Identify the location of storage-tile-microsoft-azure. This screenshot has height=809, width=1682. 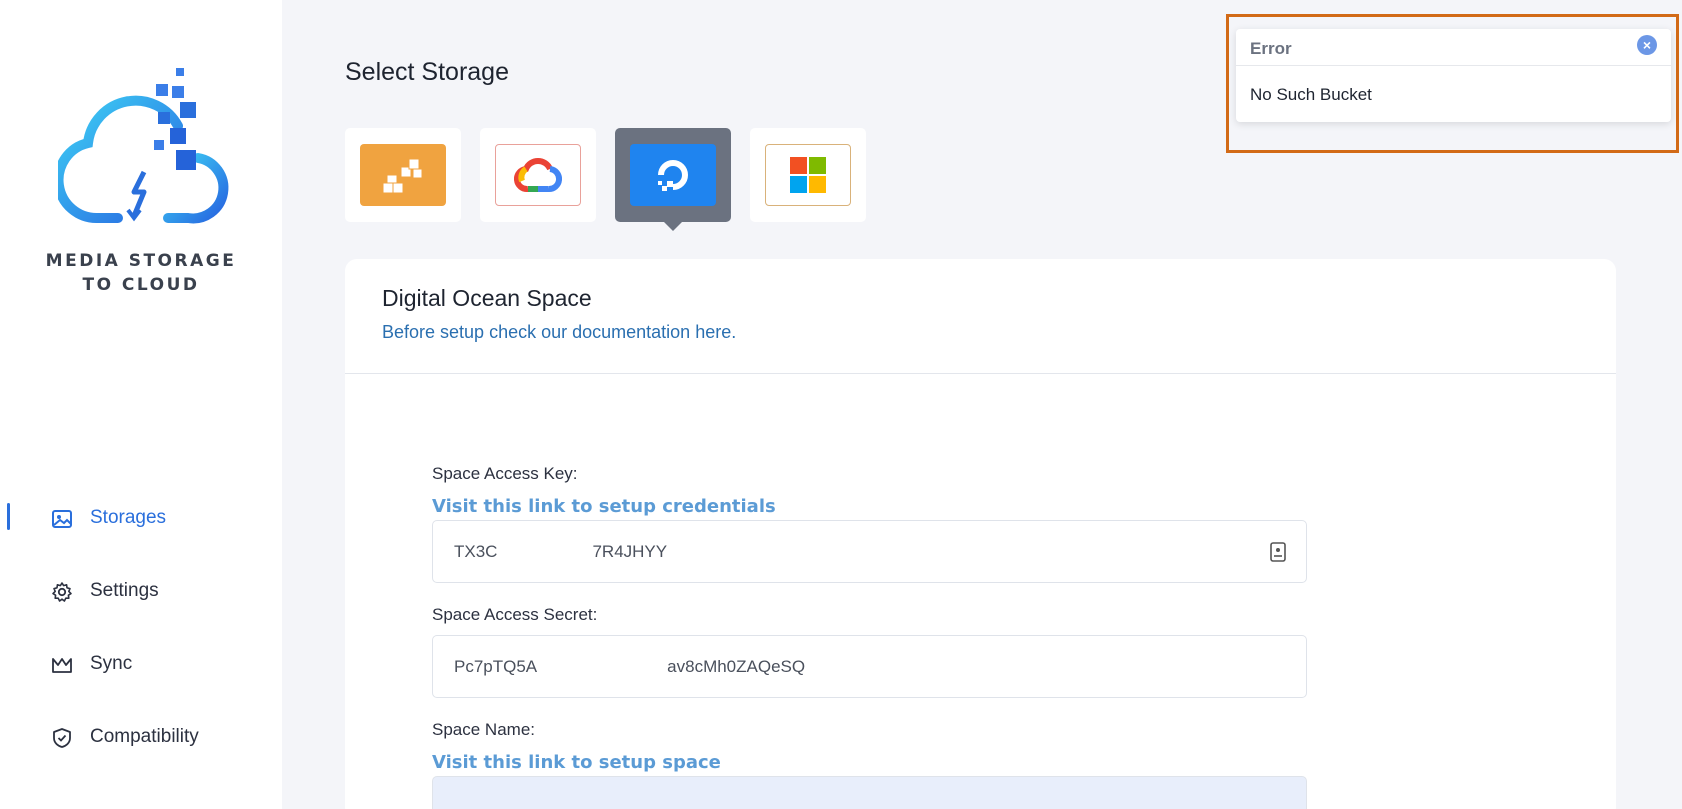
(808, 175).